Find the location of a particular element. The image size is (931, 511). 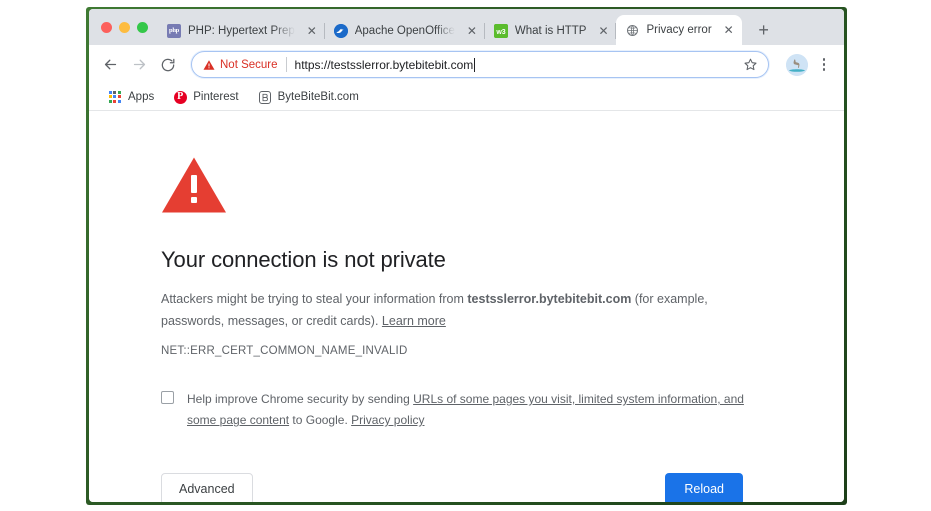

window-maximize-button is located at coordinates (142, 27).